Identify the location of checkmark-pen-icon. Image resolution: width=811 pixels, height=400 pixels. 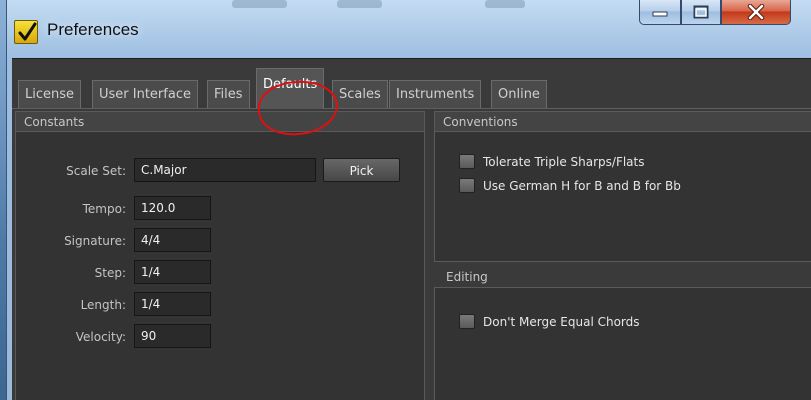
(26, 32).